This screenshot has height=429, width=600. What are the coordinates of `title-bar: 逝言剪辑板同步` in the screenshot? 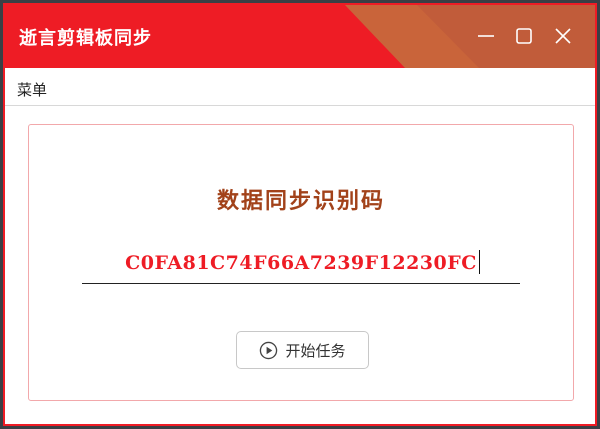 It's located at (300, 36).